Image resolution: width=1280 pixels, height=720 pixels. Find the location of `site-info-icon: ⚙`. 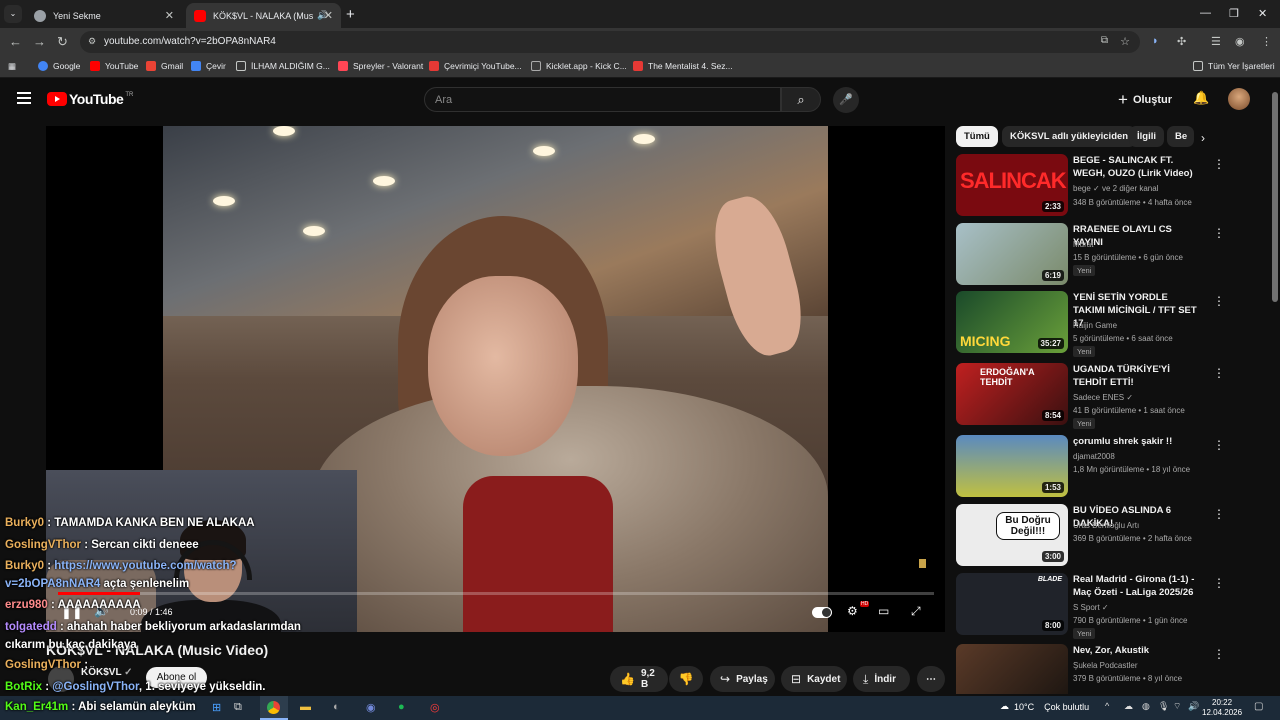

site-info-icon: ⚙ is located at coordinates (92, 41).